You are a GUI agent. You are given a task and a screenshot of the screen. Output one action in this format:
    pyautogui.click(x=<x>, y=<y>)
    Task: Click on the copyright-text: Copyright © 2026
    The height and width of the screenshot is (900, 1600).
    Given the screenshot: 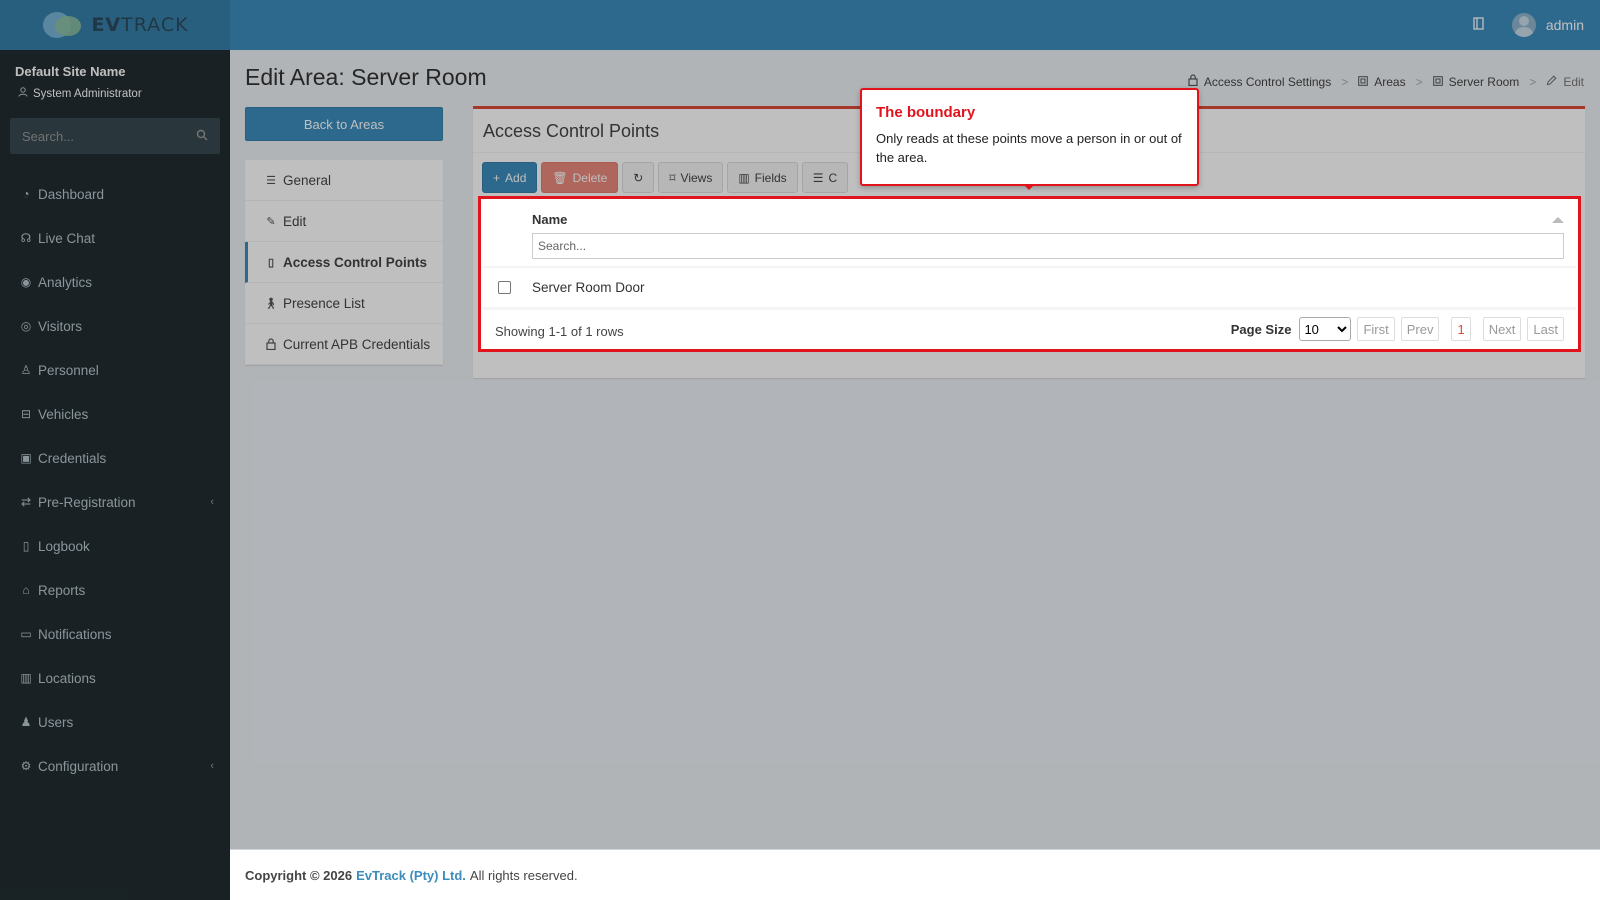 What is the action you would take?
    pyautogui.click(x=299, y=875)
    